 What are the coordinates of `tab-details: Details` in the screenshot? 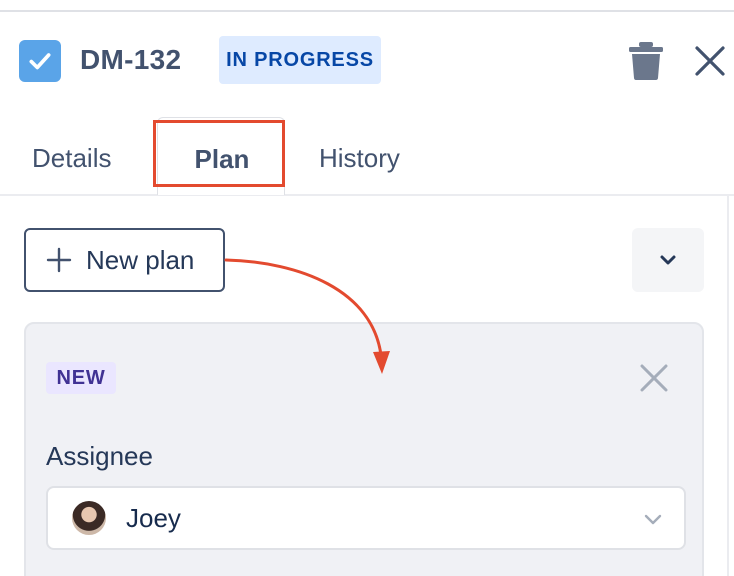 It's located at (71, 158).